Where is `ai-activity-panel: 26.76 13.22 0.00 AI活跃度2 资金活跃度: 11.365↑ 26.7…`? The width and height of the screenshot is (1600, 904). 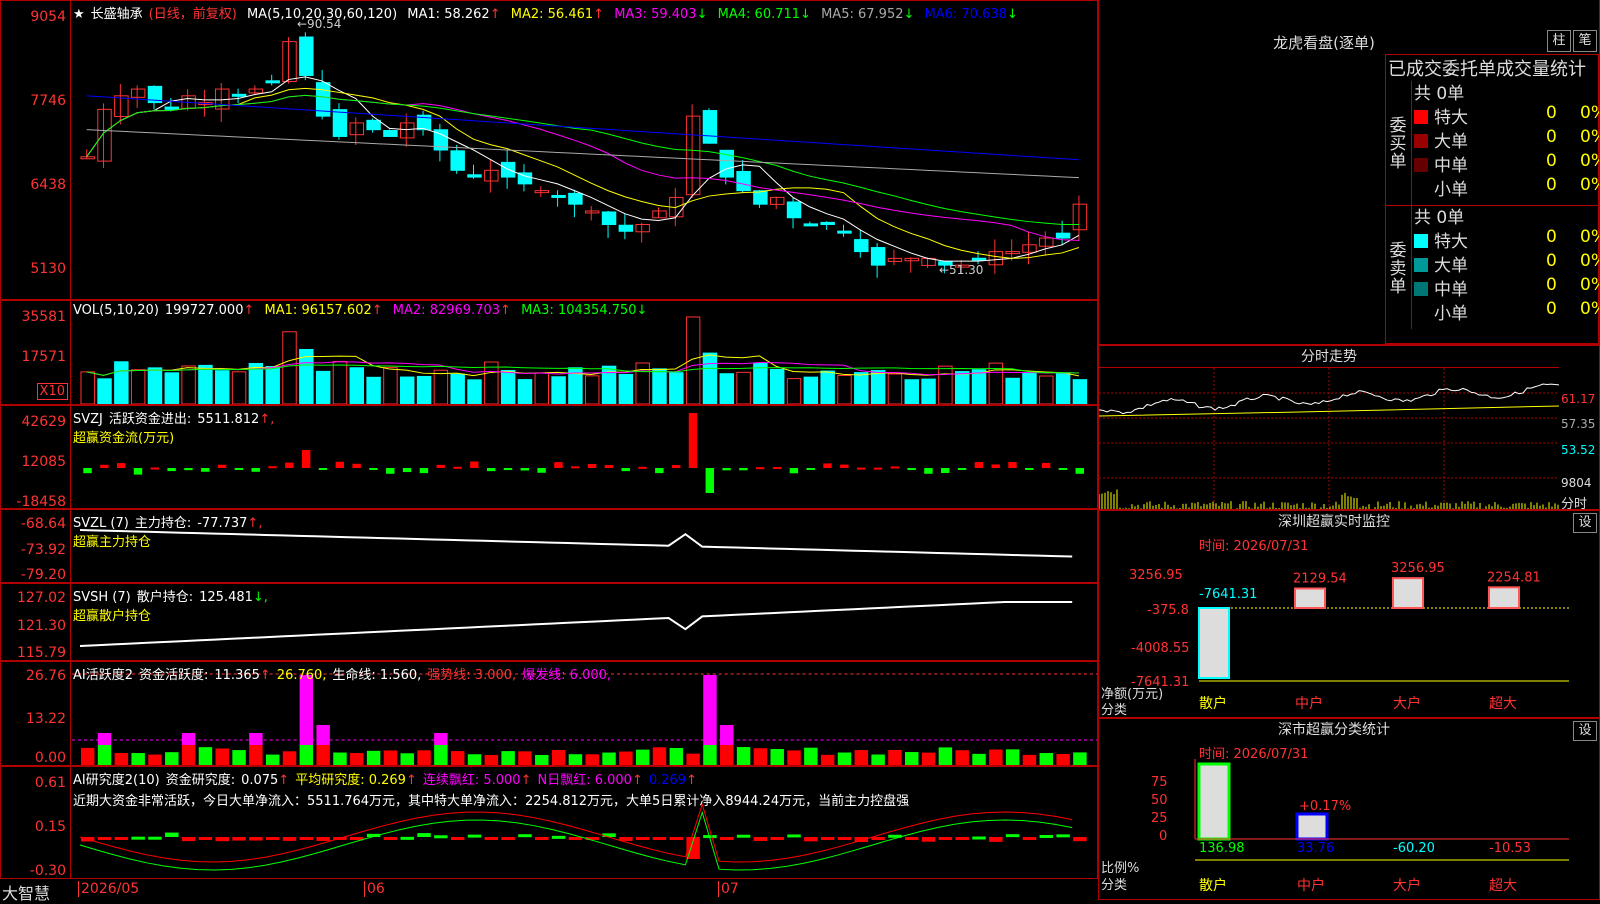 ai-activity-panel: 26.76 13.22 0.00 AI活跃度2 资金活跃度: 11.365↑ 26.7… is located at coordinates (549, 713).